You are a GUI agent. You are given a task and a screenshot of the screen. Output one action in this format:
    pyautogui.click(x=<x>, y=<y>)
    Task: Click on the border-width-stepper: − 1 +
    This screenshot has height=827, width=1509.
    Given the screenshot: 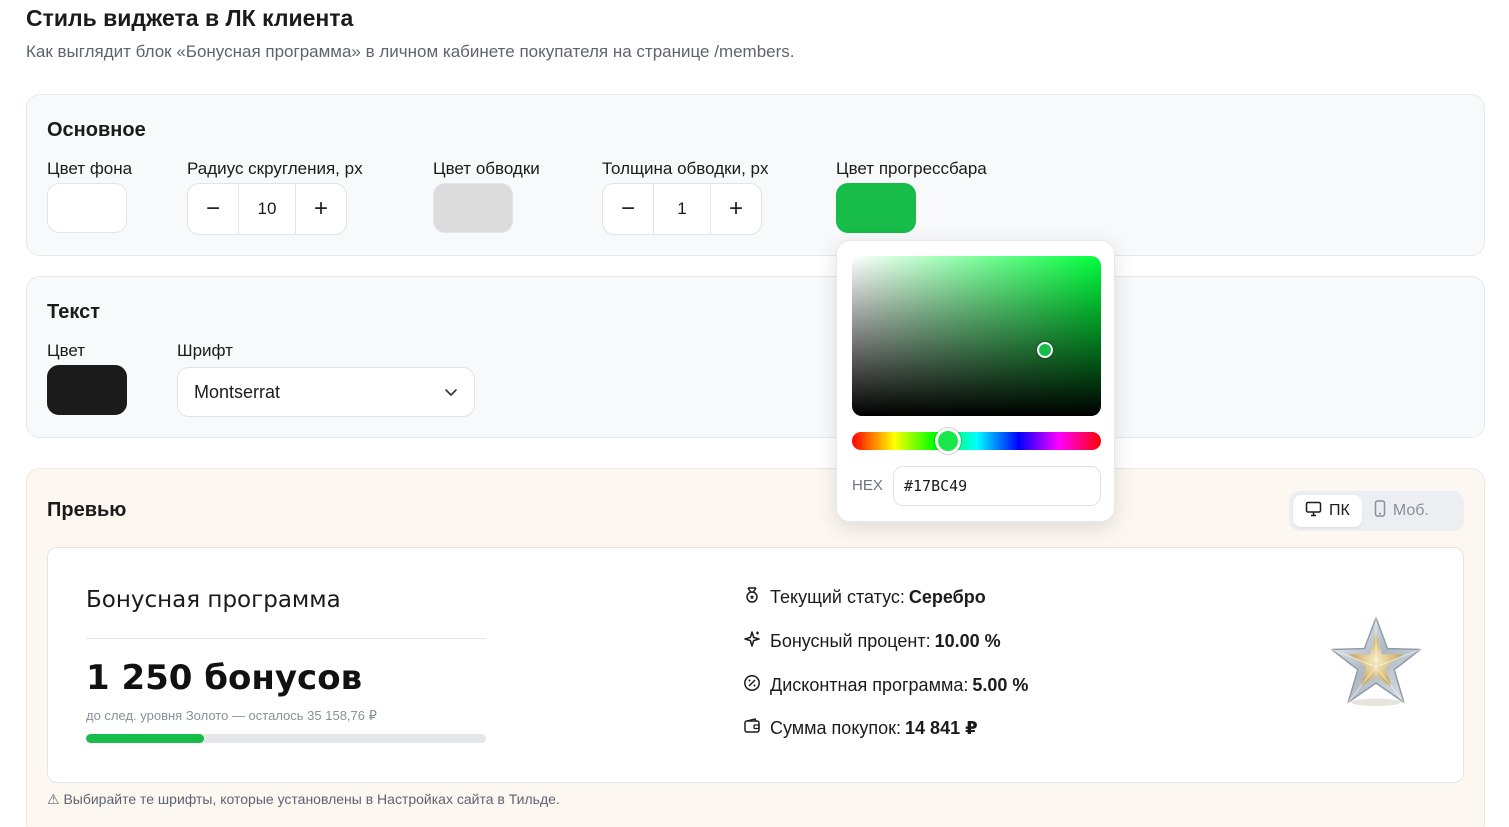 What is the action you would take?
    pyautogui.click(x=682, y=209)
    